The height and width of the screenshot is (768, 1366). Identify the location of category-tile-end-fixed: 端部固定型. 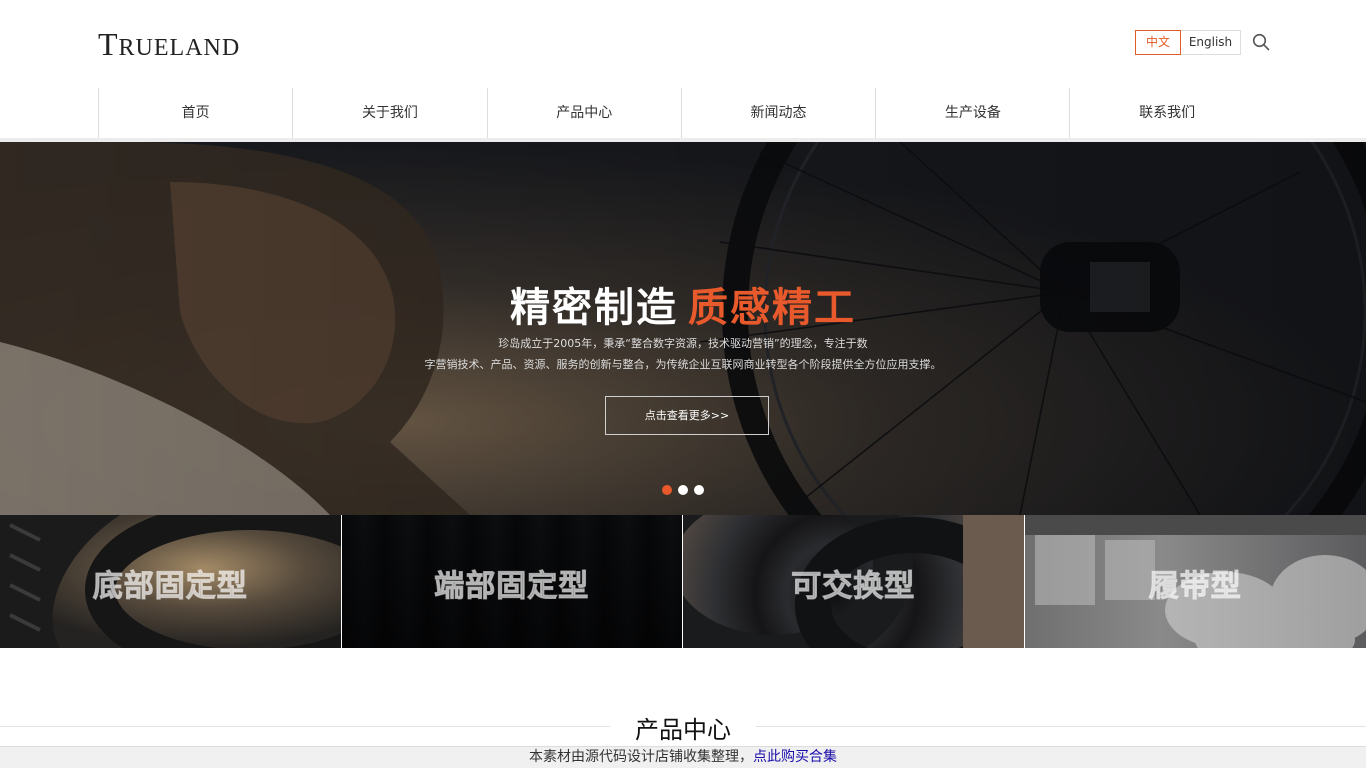
(512, 581).